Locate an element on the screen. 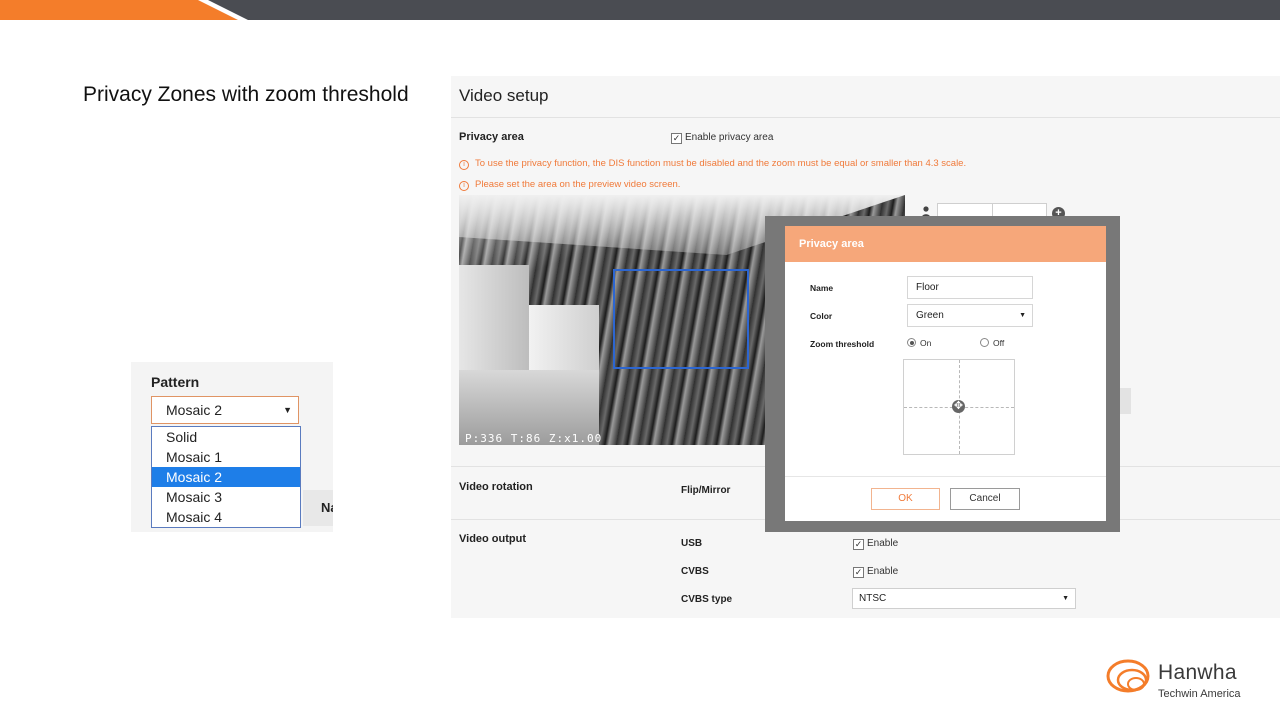 This screenshot has height=720, width=1280. brand-name: Hanwha is located at coordinates (1197, 672).